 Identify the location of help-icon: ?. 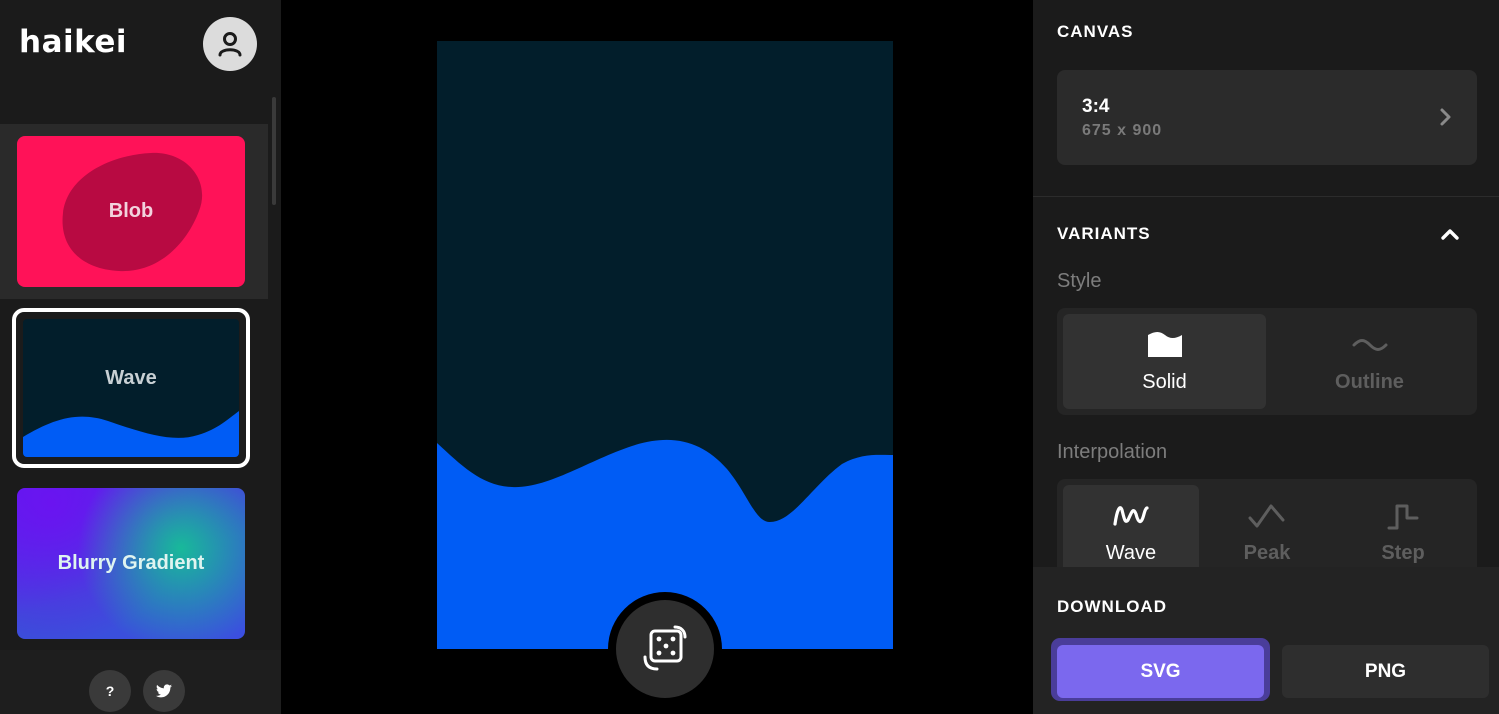
(110, 691).